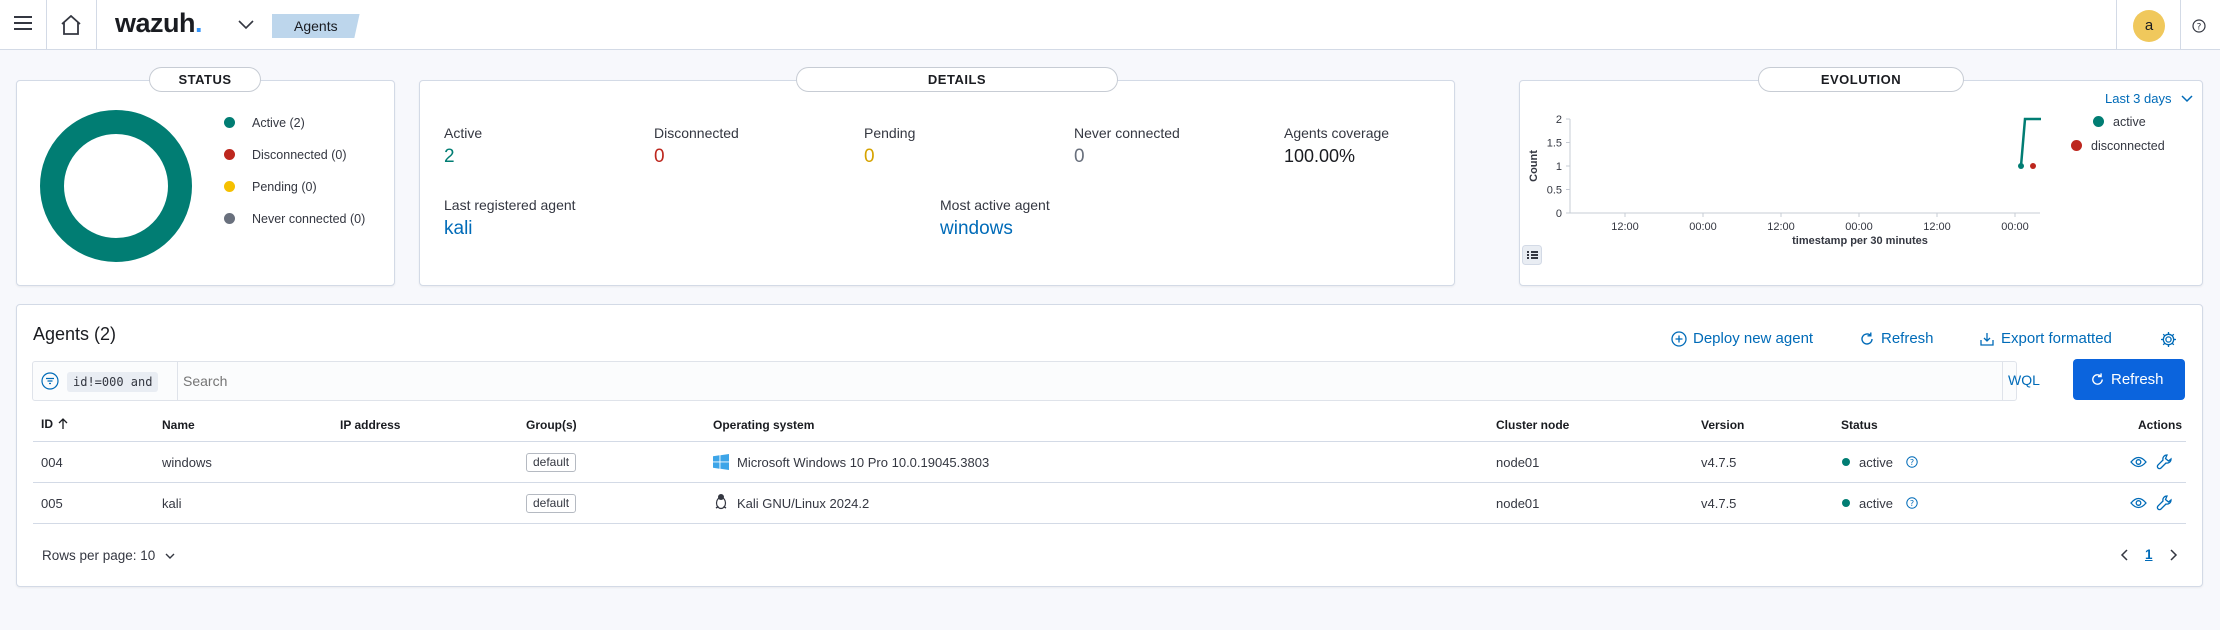  Describe the element at coordinates (1554, 144) in the screenshot. I see `y-tick-label: 1.5` at that location.